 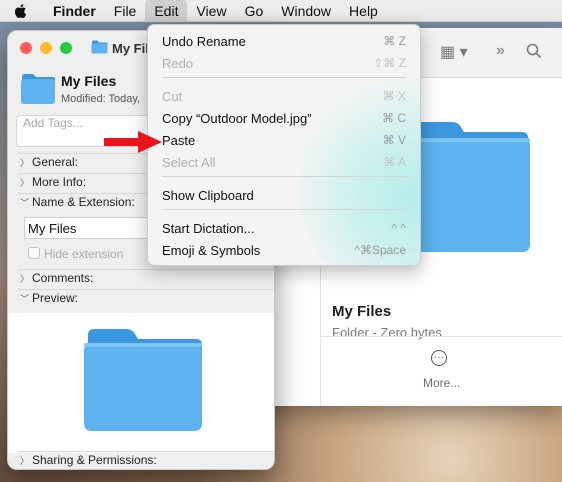 What do you see at coordinates (380, 250) in the screenshot?
I see `menu-item-shortcut: ^⌘Space` at bounding box center [380, 250].